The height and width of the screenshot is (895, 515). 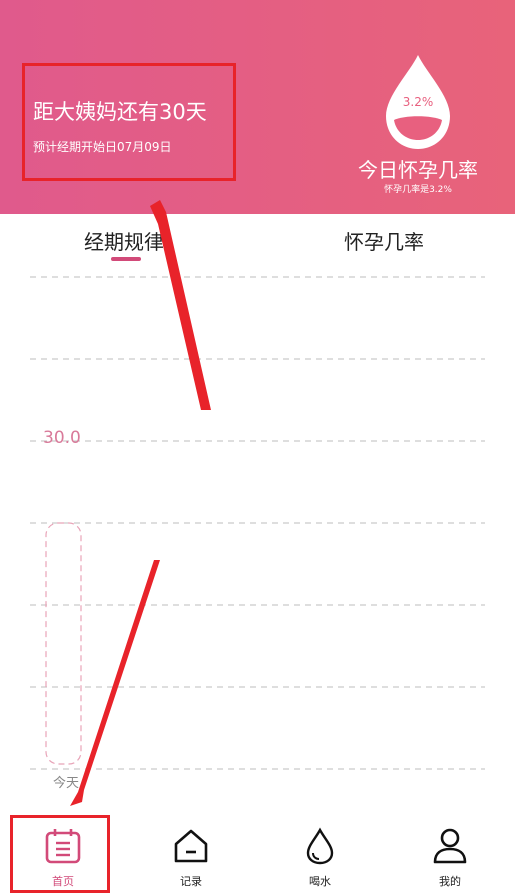 I want to click on period-countdown-title: 距大姨妈还有30天, so click(x=120, y=112).